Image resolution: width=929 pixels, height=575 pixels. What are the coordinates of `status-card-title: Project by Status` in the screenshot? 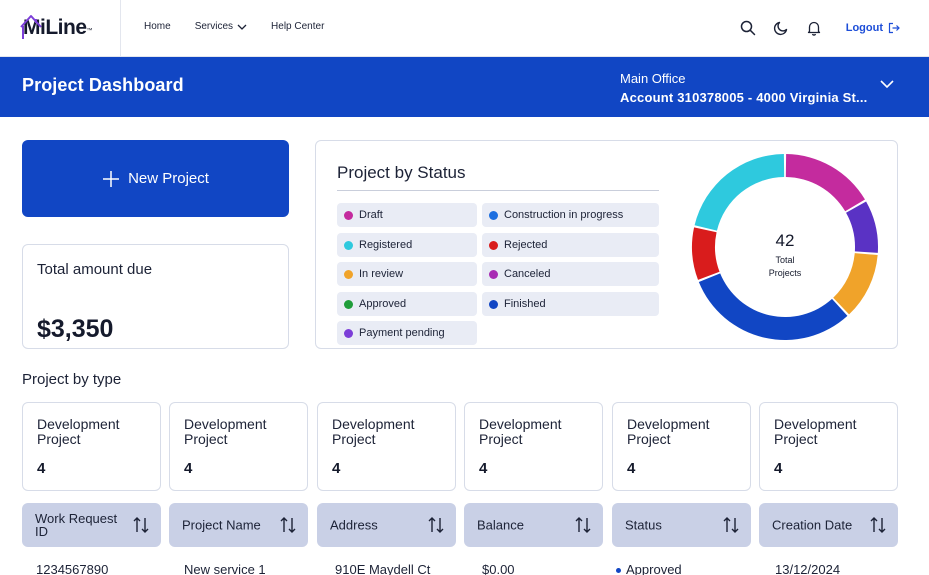 It's located at (401, 172).